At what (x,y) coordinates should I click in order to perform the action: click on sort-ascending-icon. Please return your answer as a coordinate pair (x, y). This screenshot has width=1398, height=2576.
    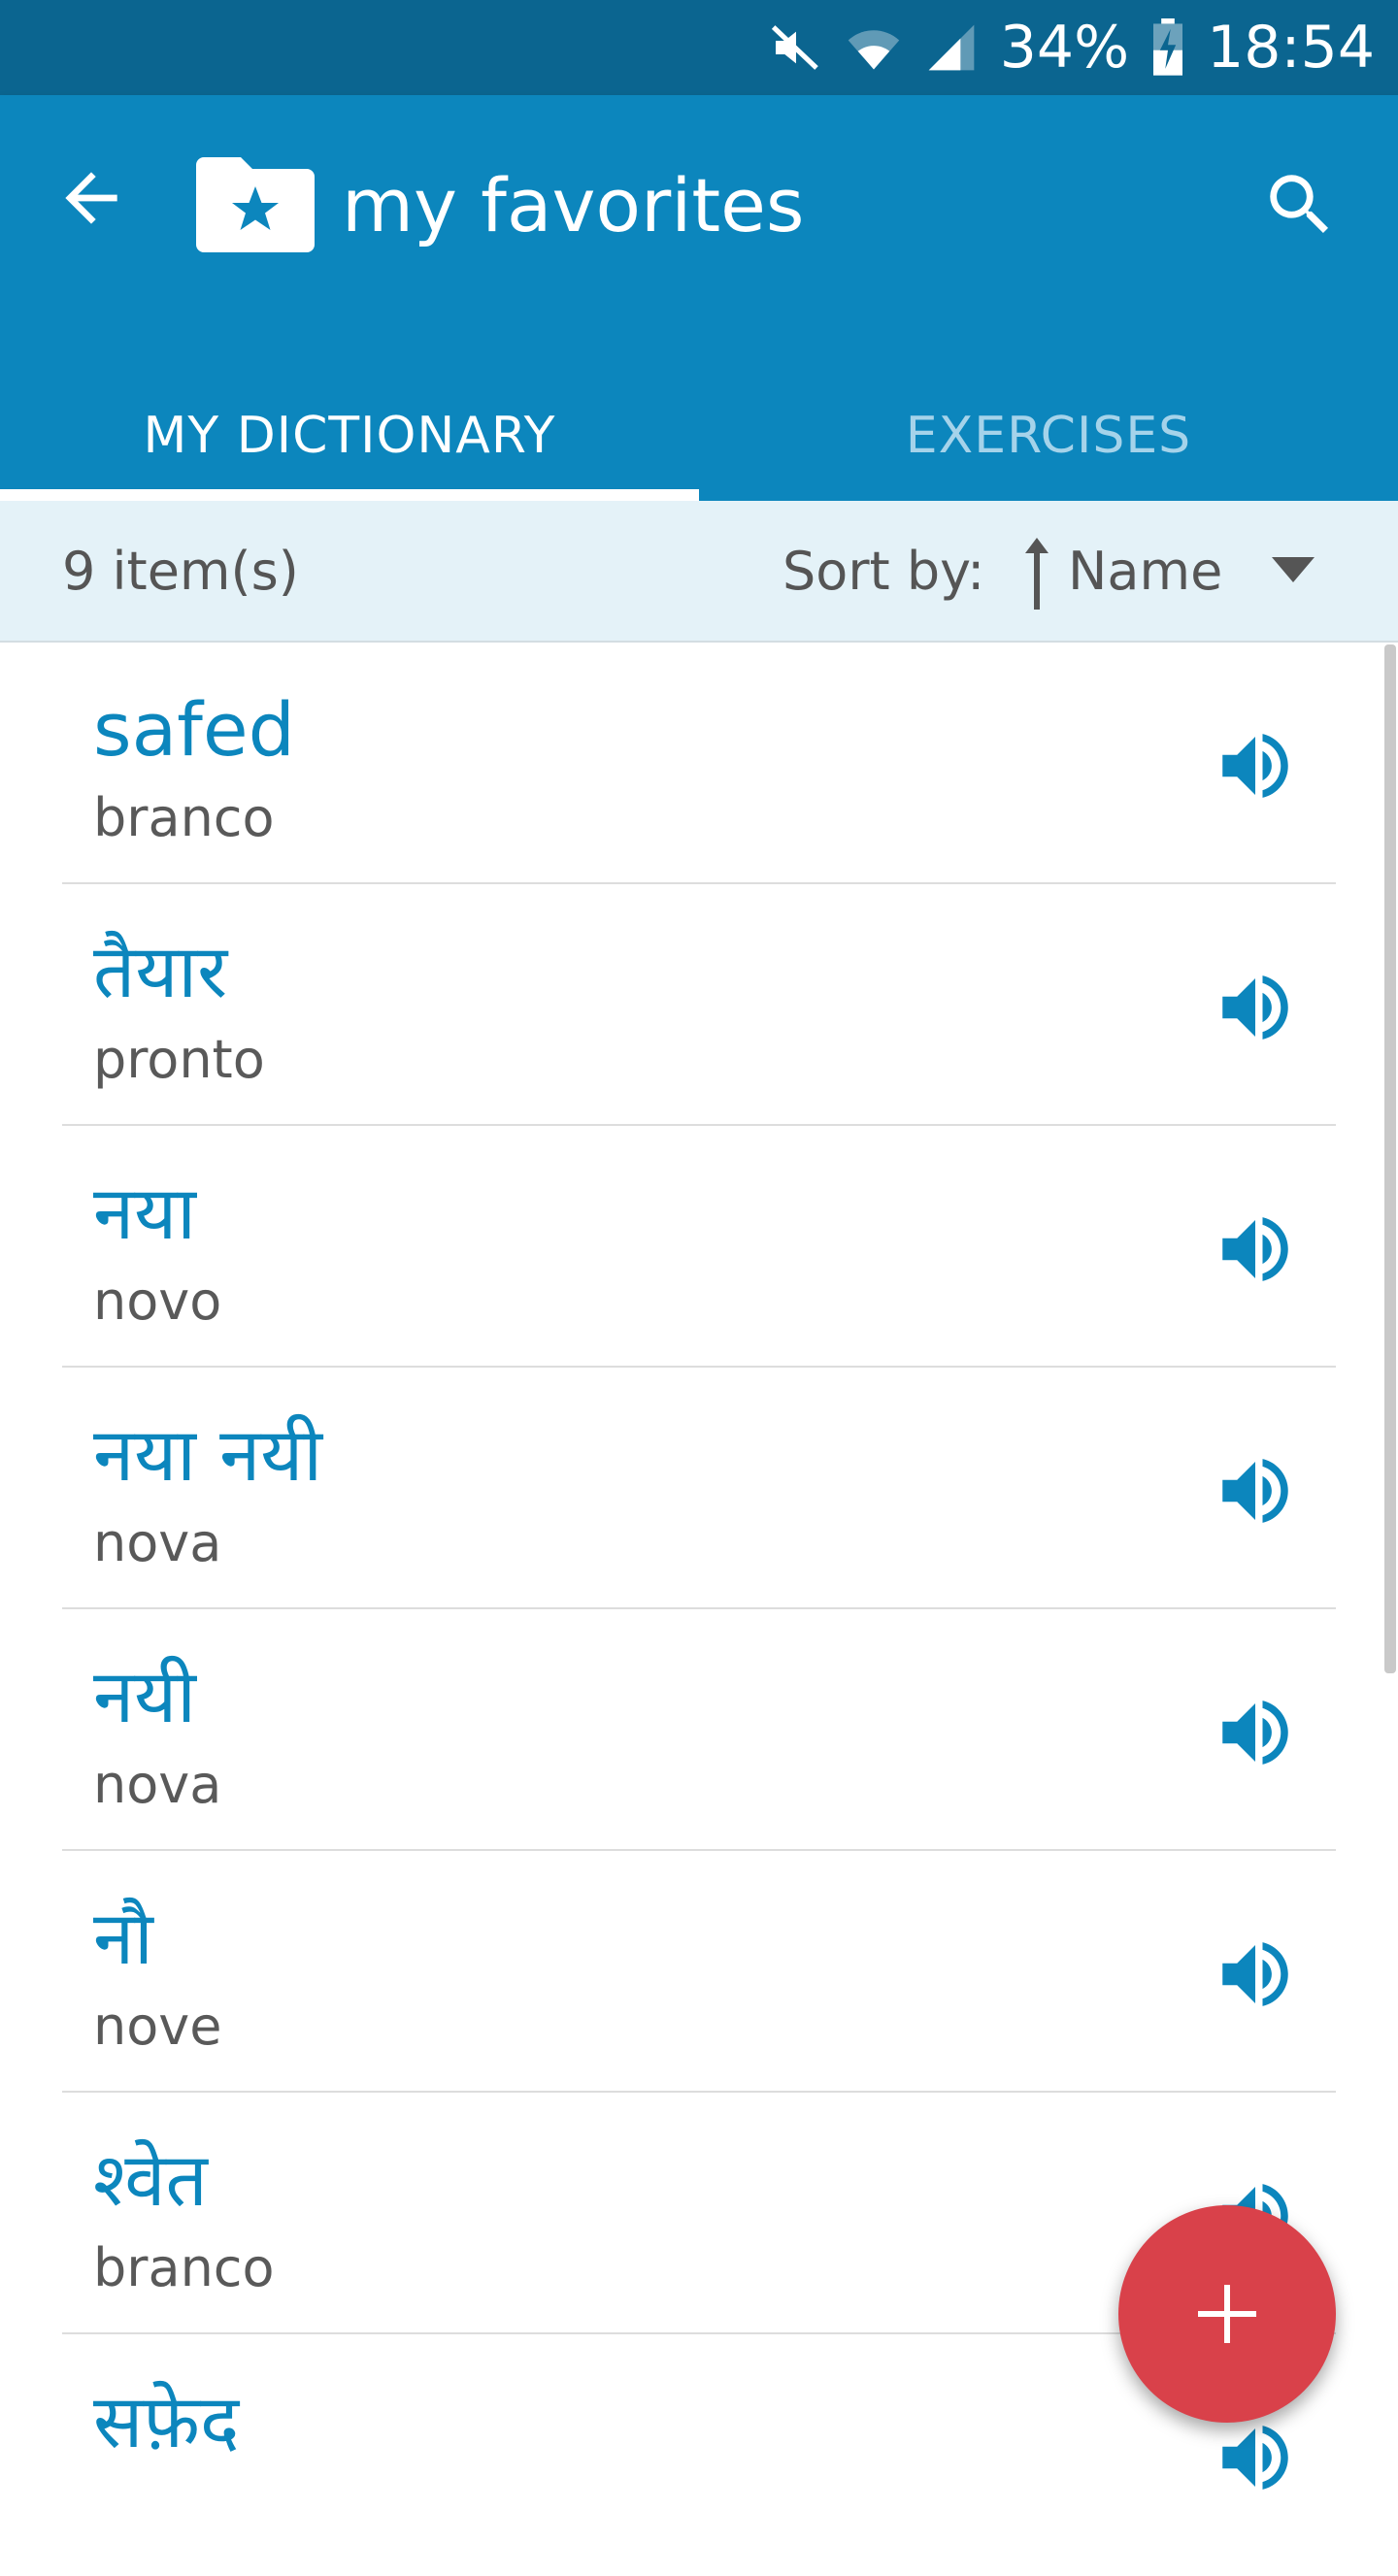
    Looking at the image, I should click on (1036, 574).